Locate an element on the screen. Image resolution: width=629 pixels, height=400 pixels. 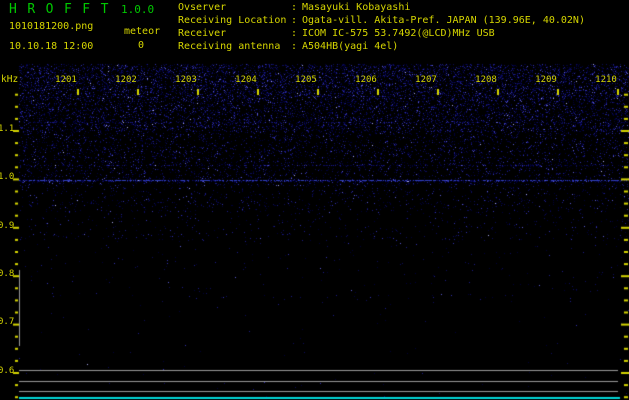
y-axis-tick-label: 1.1 is located at coordinates (7, 129).